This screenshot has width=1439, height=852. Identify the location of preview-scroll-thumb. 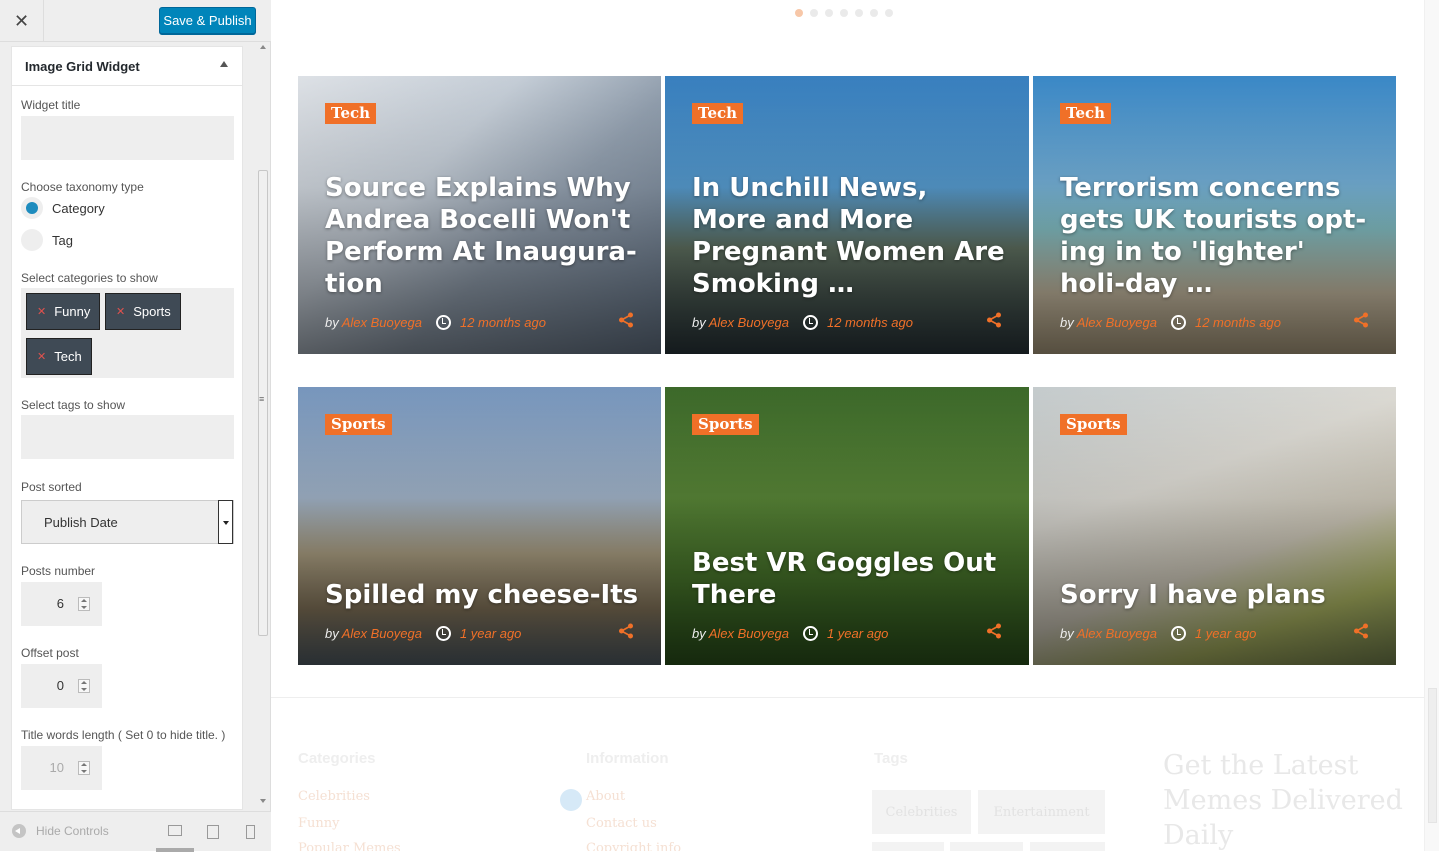
(1432, 755).